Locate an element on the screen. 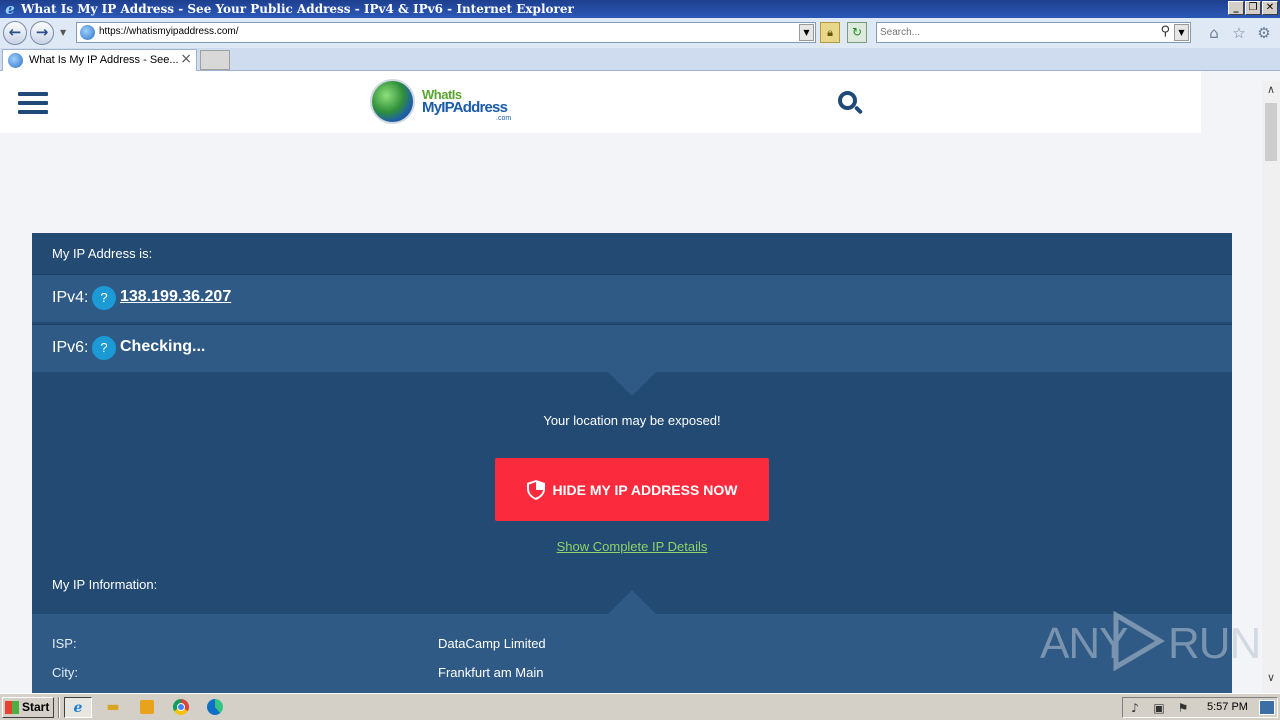 Image resolution: width=1280 pixels, height=720 pixels. search-dropdown-button: ▼ is located at coordinates (1181, 32).